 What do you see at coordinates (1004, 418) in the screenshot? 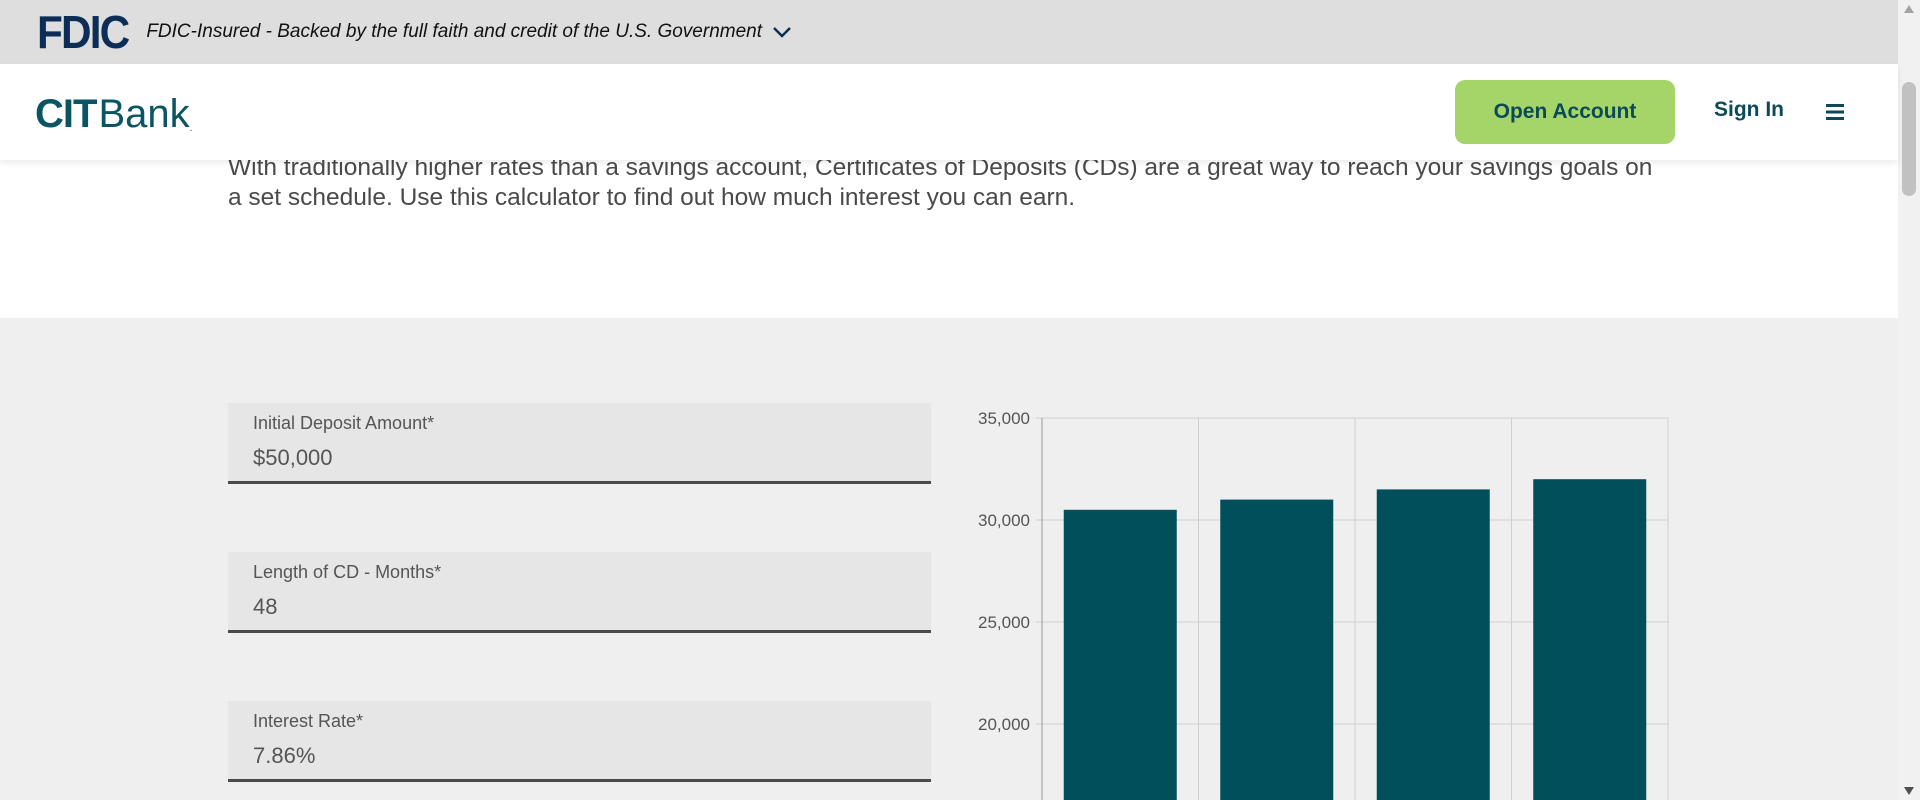
I see `chart-ytick-label: 35,000` at bounding box center [1004, 418].